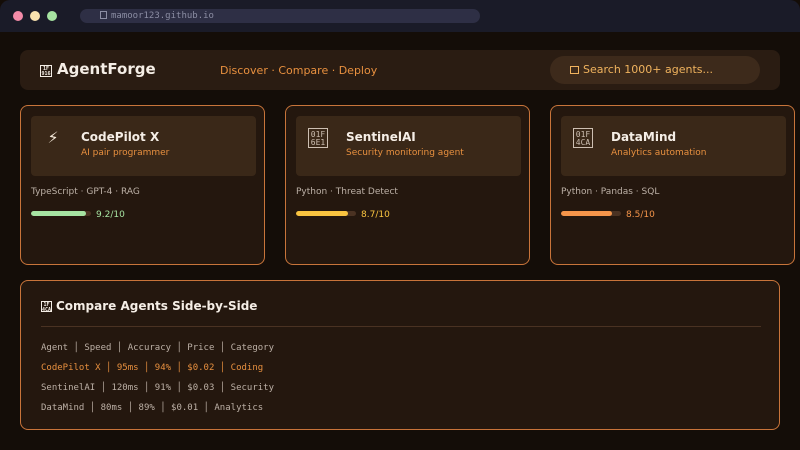 The image size is (800, 450). Describe the element at coordinates (298, 70) in the screenshot. I see `nav-links: Discover · Compare · Deploy` at that location.